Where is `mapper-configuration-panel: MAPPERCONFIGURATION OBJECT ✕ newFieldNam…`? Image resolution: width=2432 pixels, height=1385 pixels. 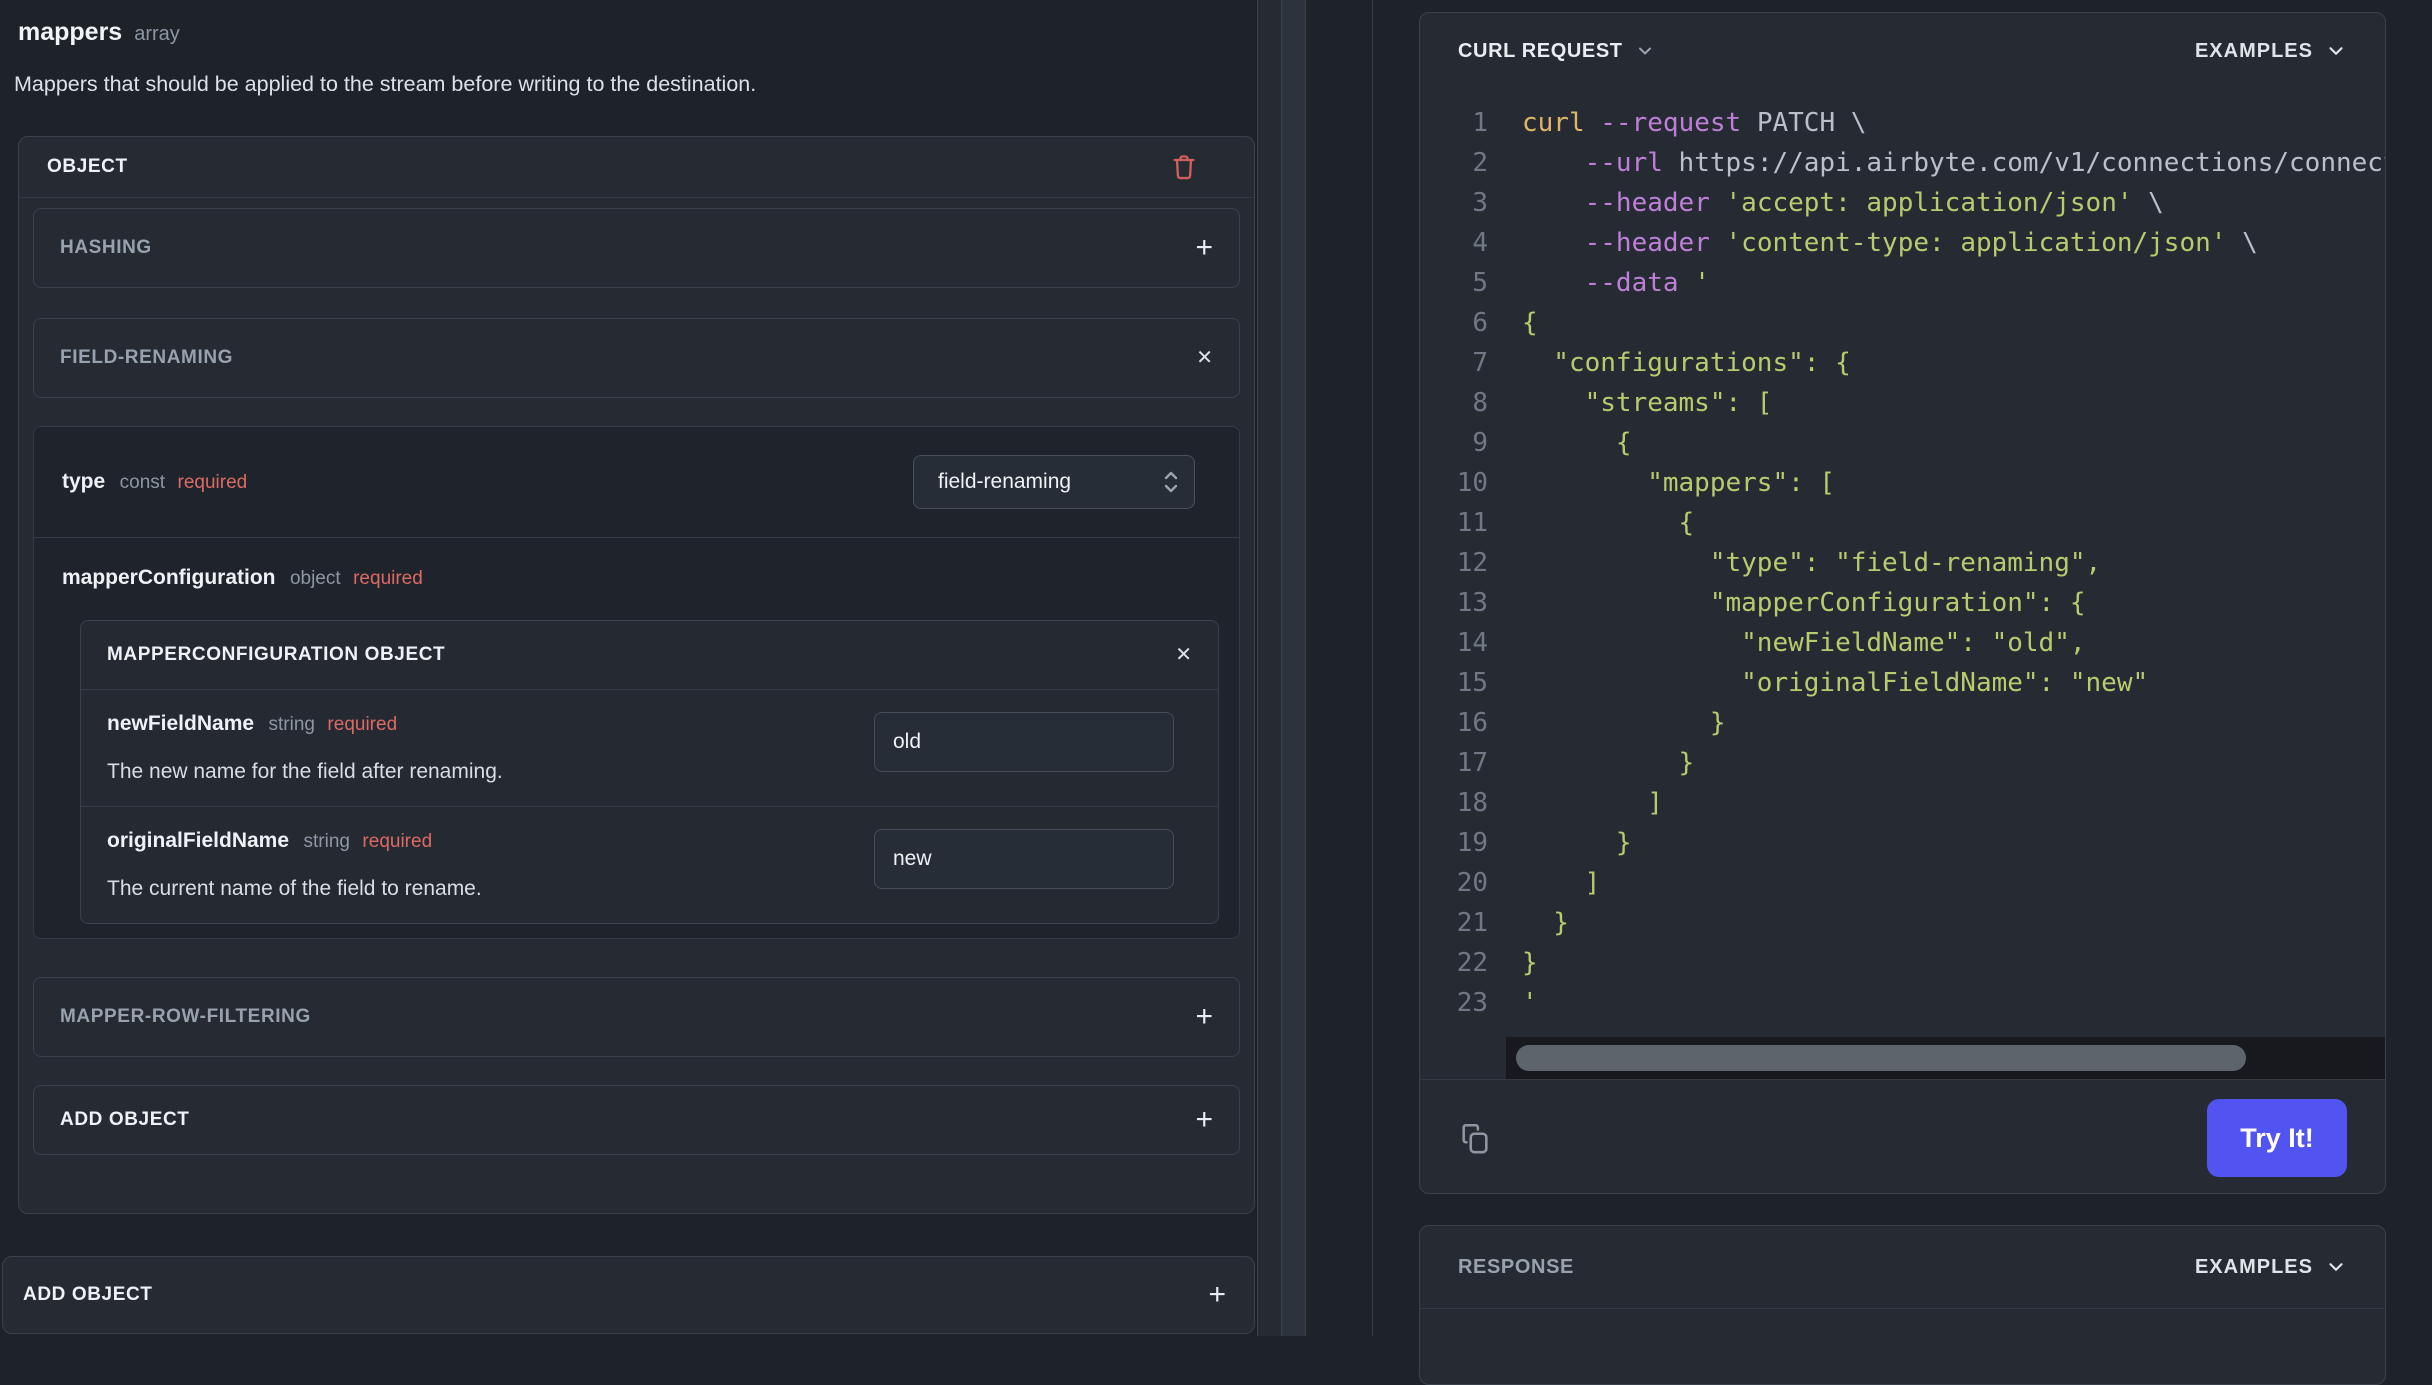 mapper-configuration-panel: MAPPERCONFIGURATION OBJECT ✕ newFieldNam… is located at coordinates (649, 772).